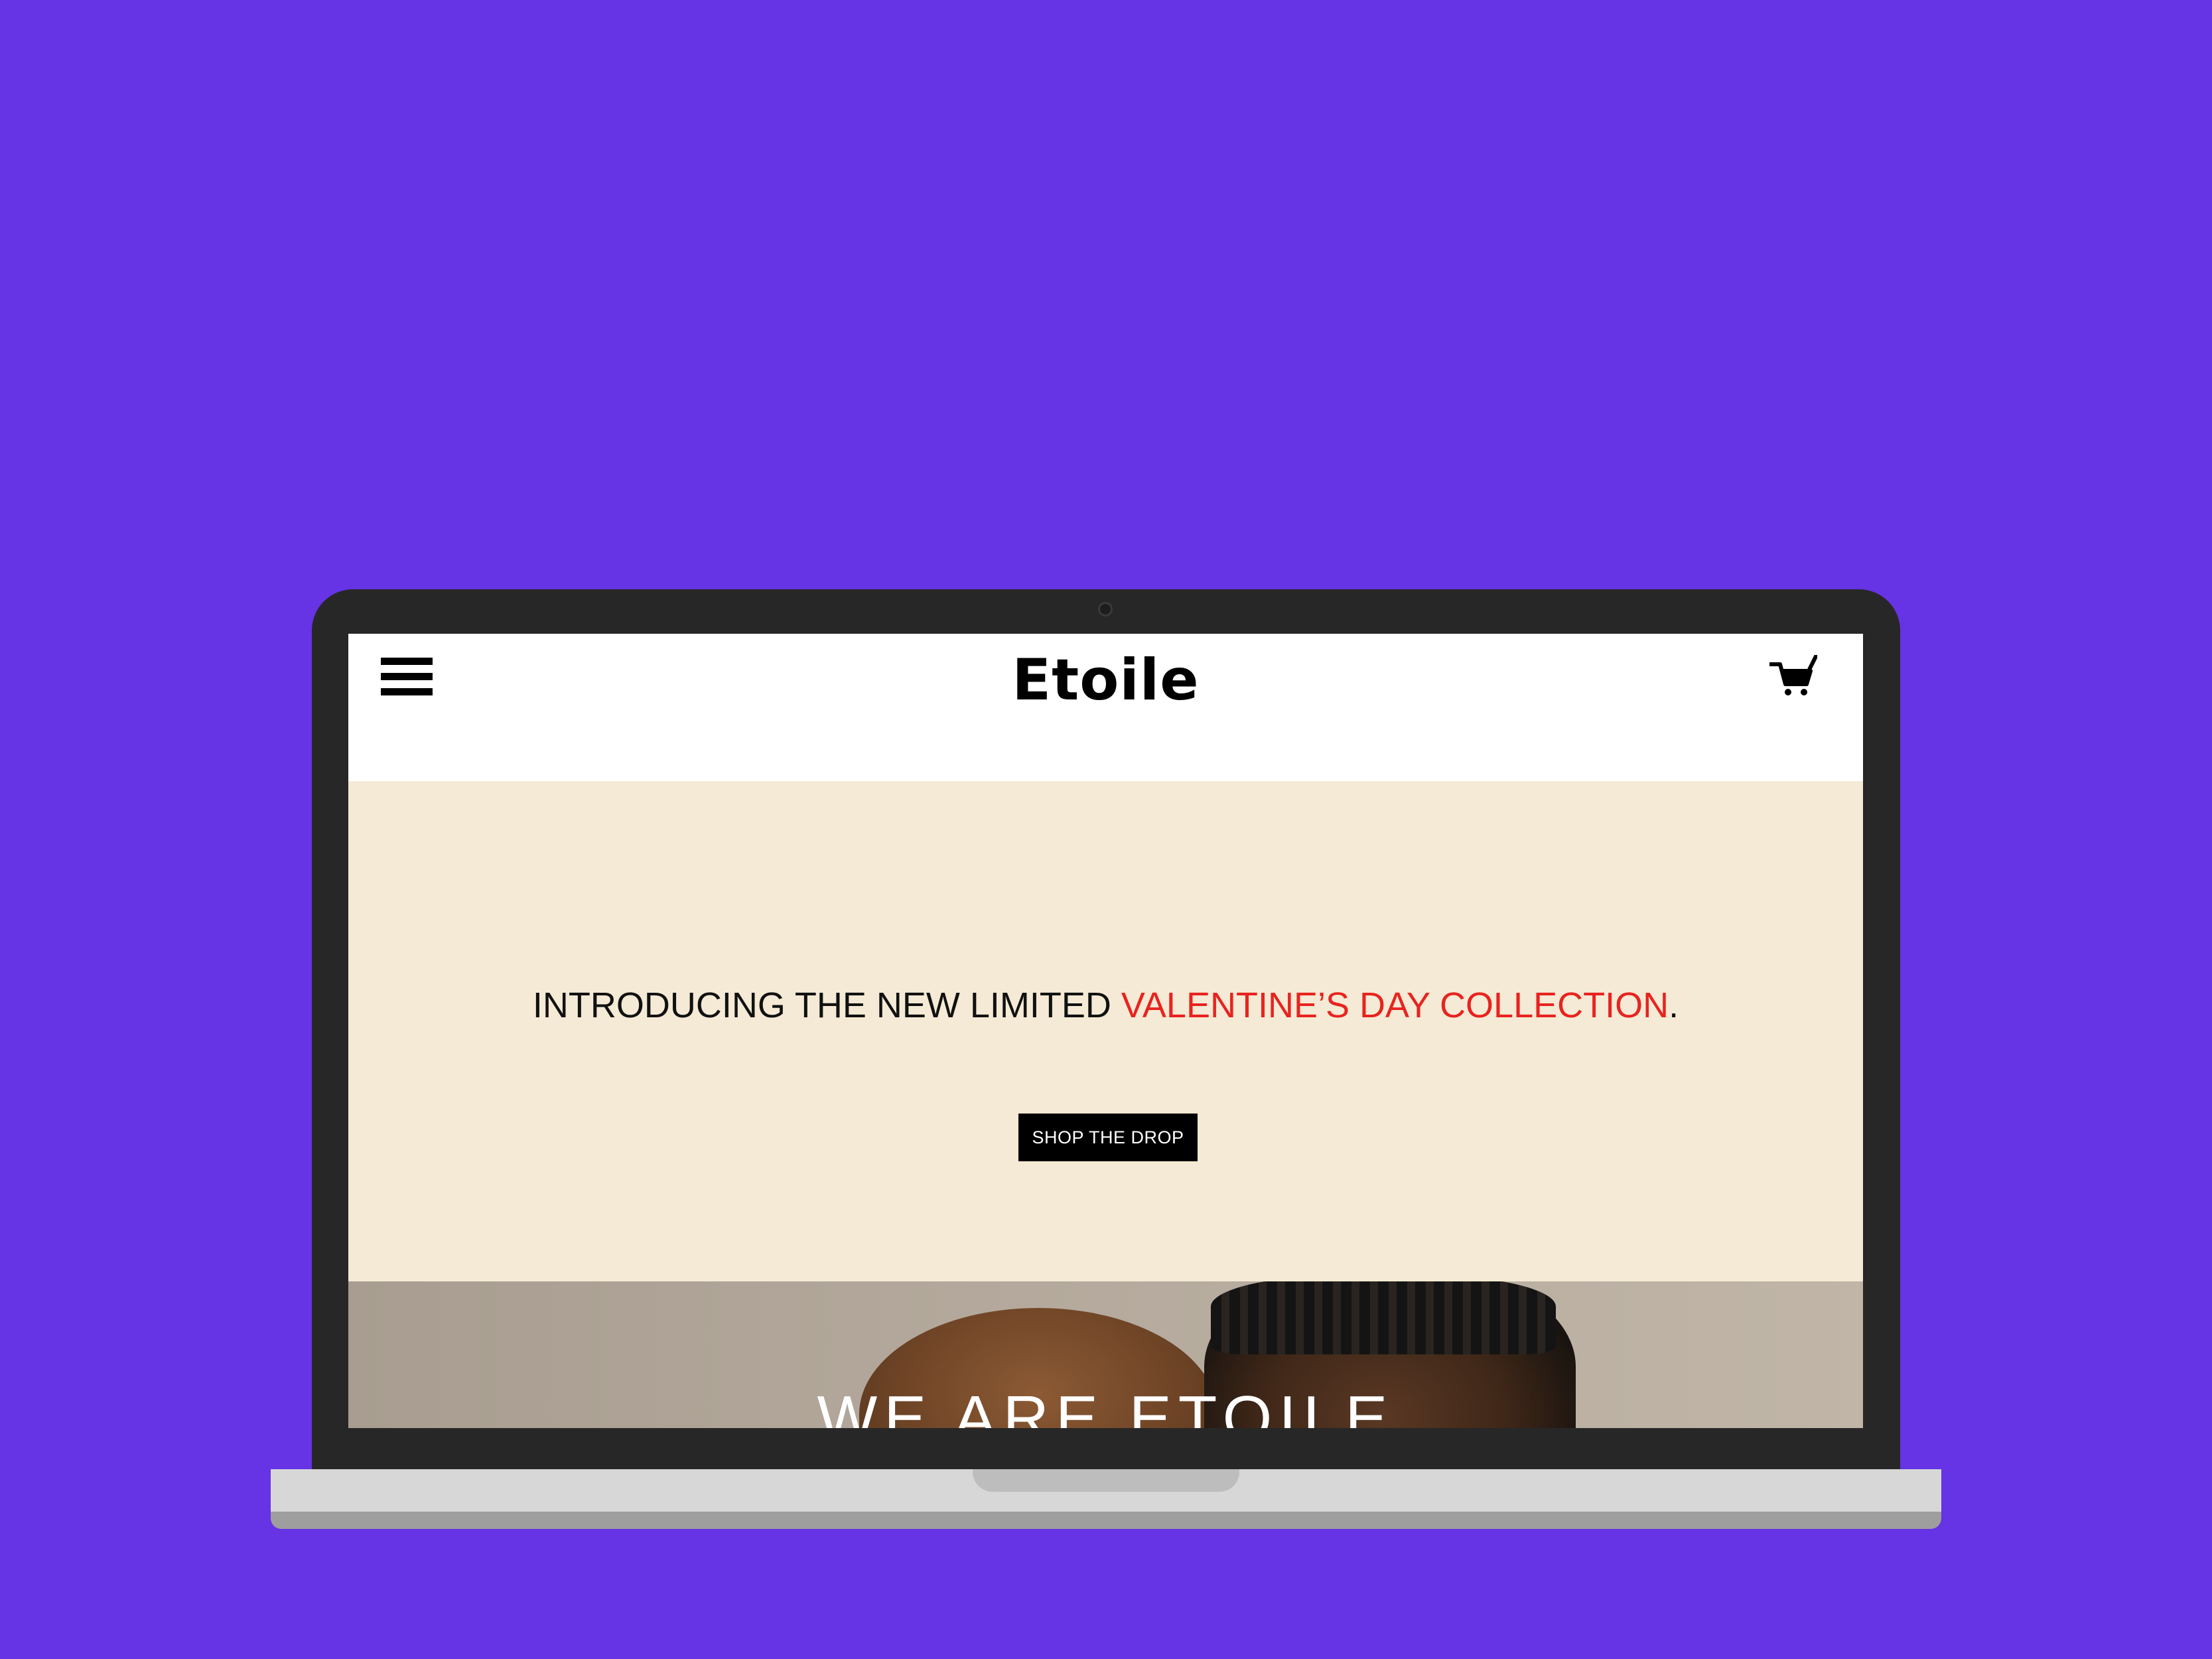 Image resolution: width=2212 pixels, height=1659 pixels. What do you see at coordinates (1105, 680) in the screenshot?
I see `brand-logo: Etoile` at bounding box center [1105, 680].